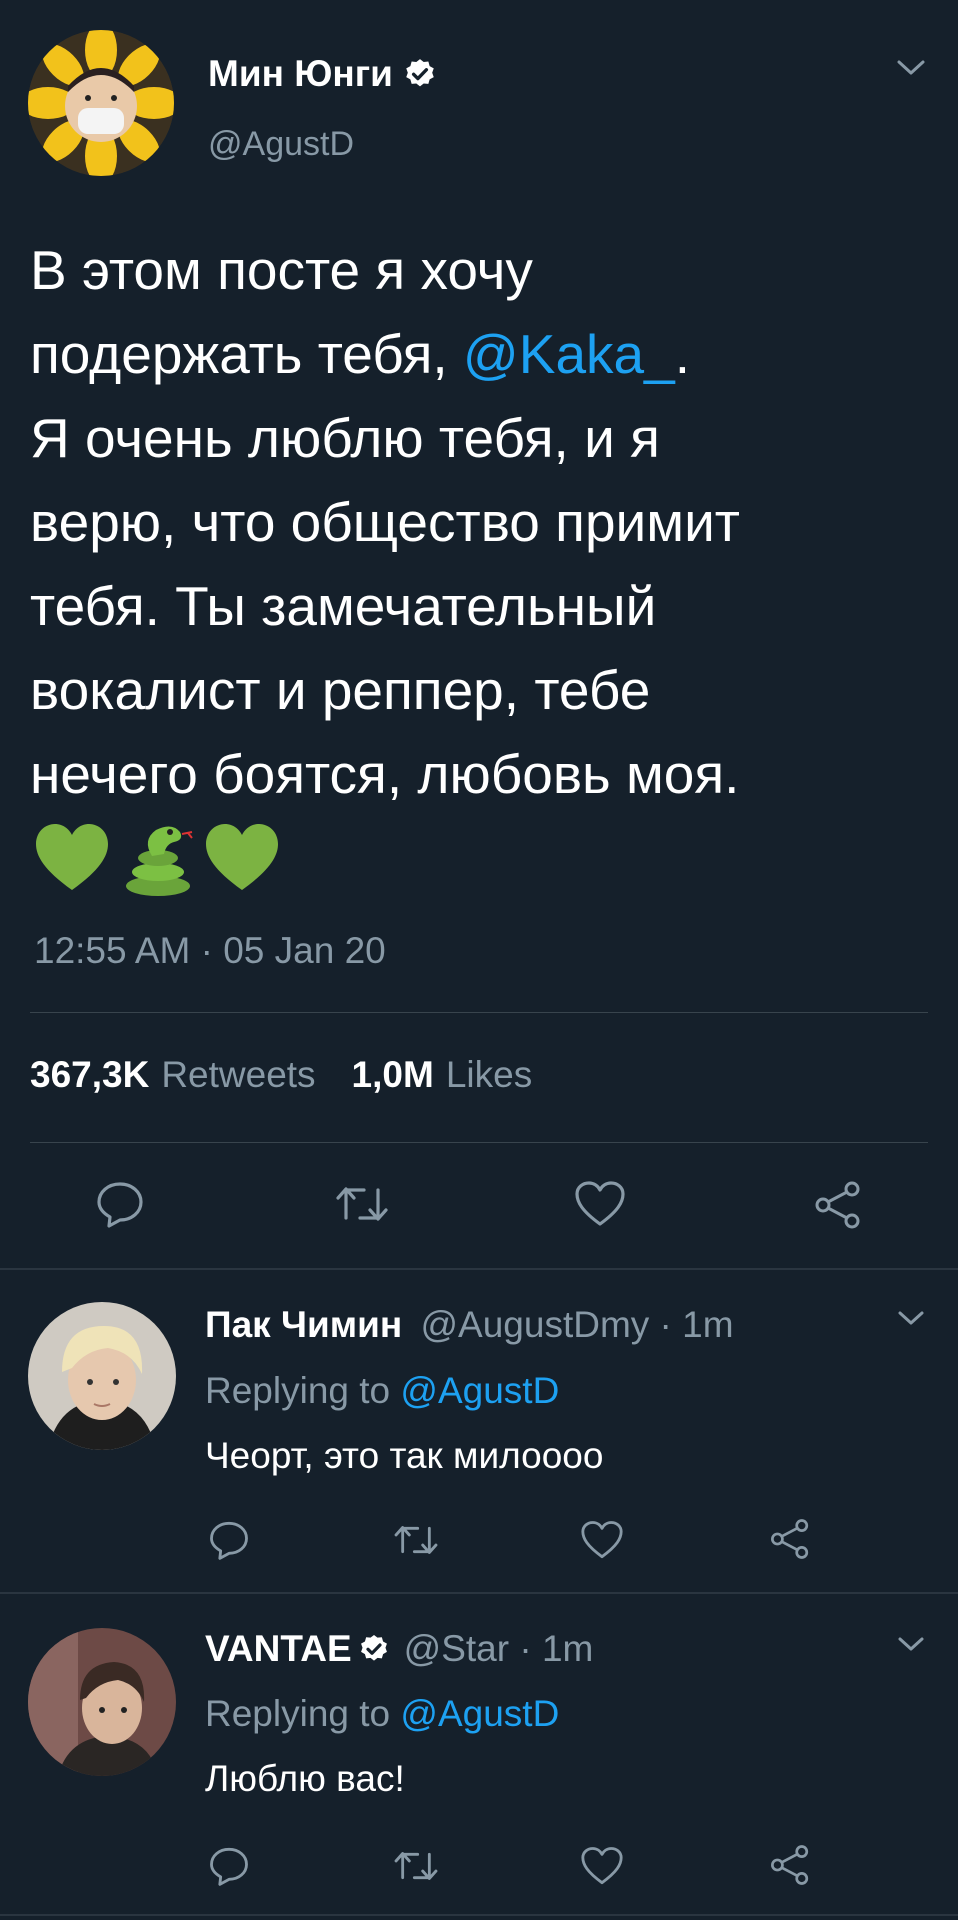 The width and height of the screenshot is (958, 1920). Describe the element at coordinates (399, 1649) in the screenshot. I see `reply-header: VANTAE @Star · 1m` at that location.